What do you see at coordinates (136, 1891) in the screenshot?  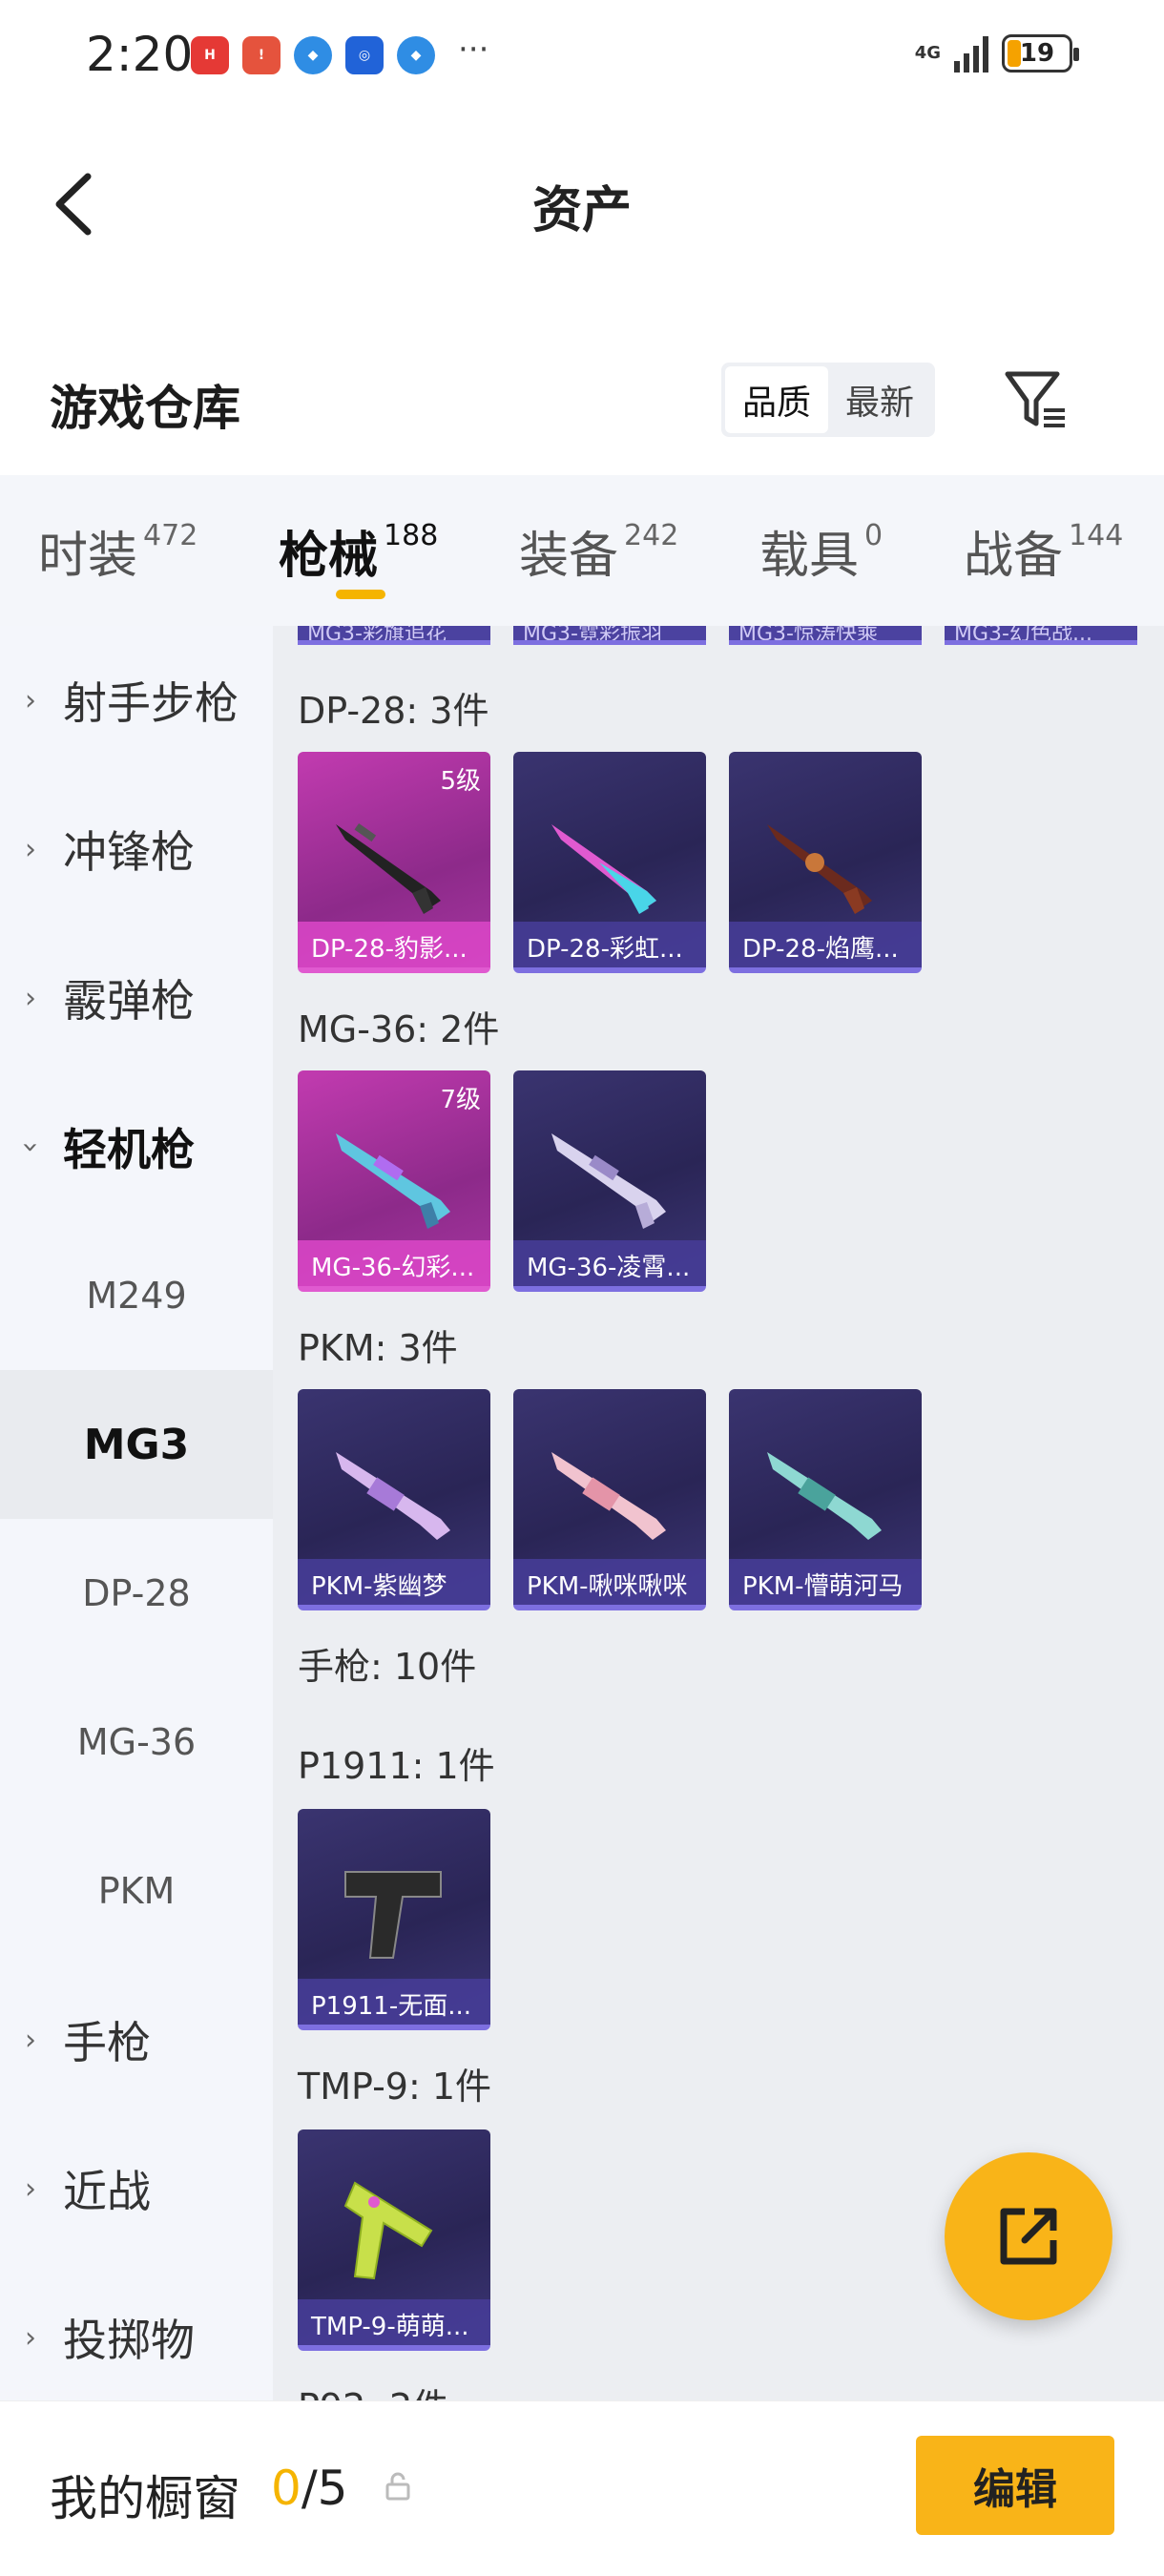 I see `sidebar-sub-pkm: PKM` at bounding box center [136, 1891].